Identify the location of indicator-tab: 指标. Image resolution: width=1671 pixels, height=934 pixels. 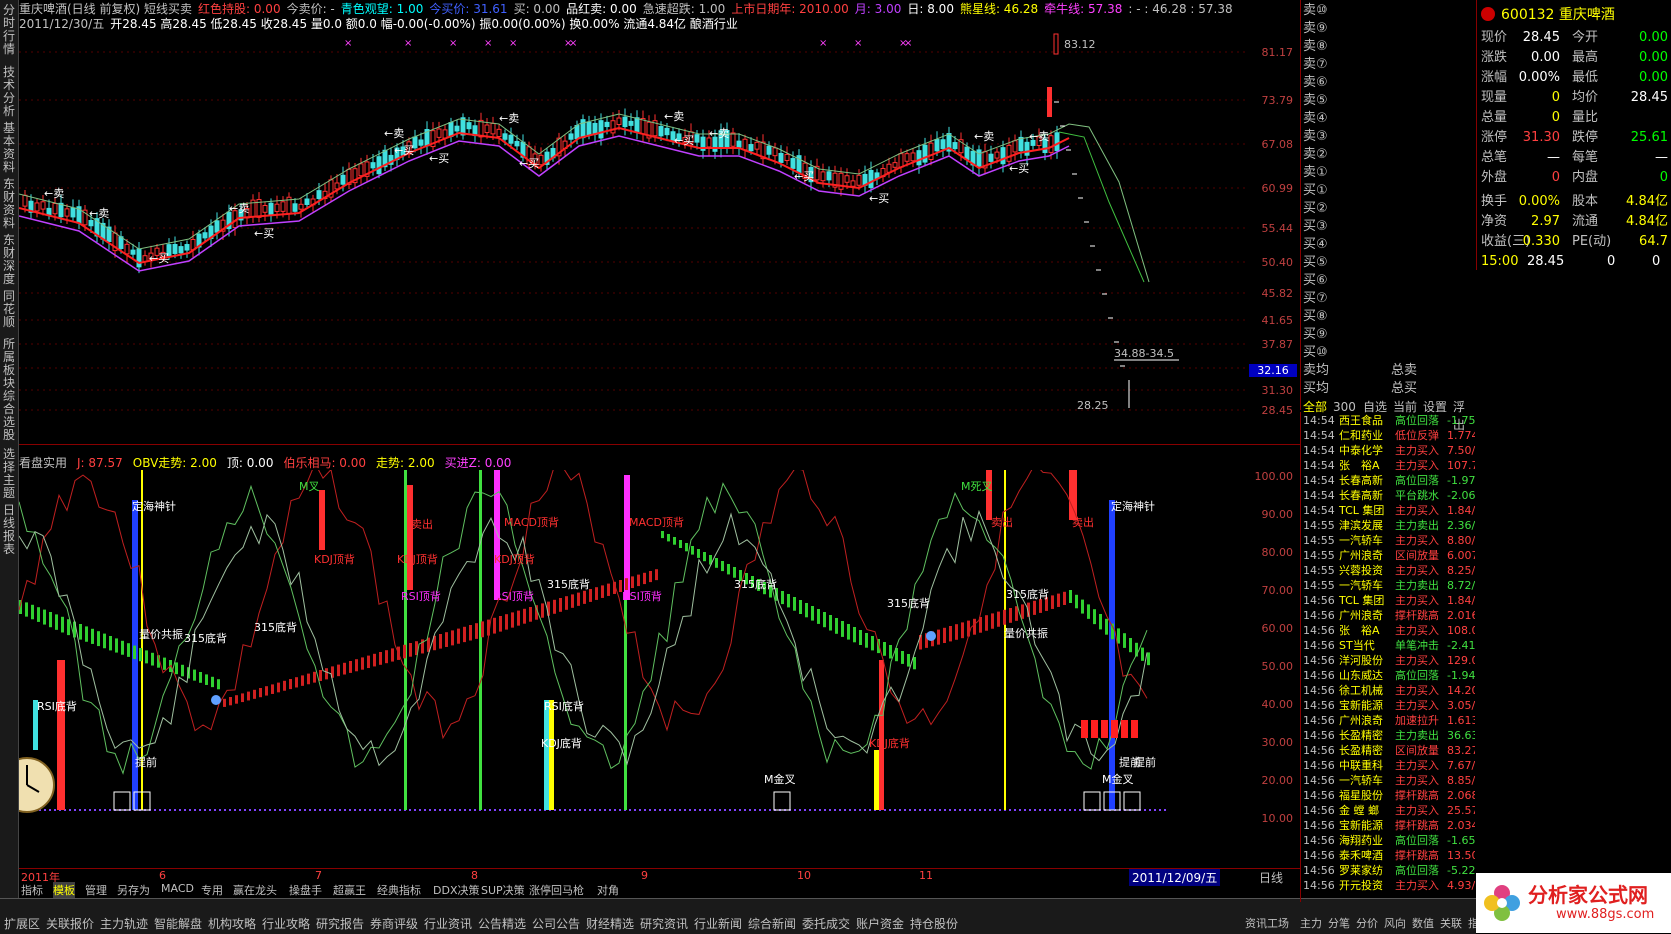
(32, 890).